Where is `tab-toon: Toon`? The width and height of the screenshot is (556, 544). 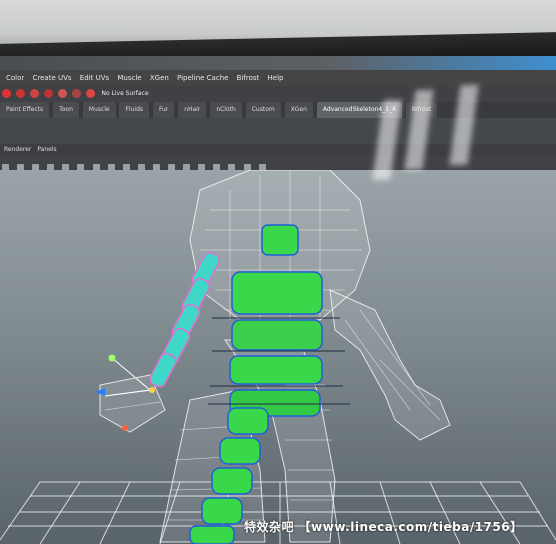
tab-toon: Toon is located at coordinates (66, 110).